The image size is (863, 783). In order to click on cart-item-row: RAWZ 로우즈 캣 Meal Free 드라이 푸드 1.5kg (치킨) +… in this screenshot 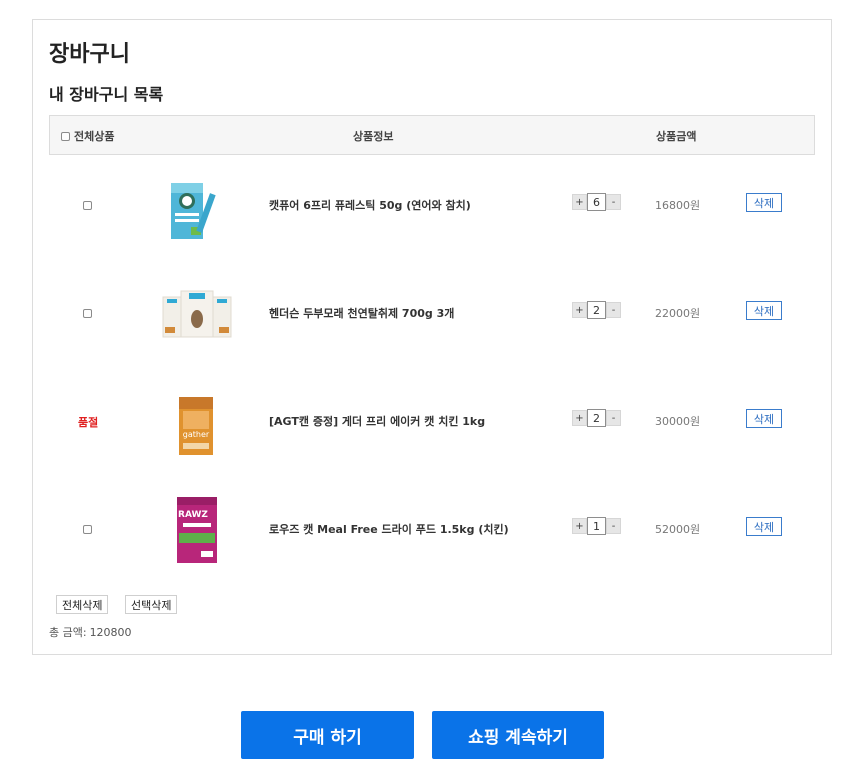, I will do `click(432, 529)`.